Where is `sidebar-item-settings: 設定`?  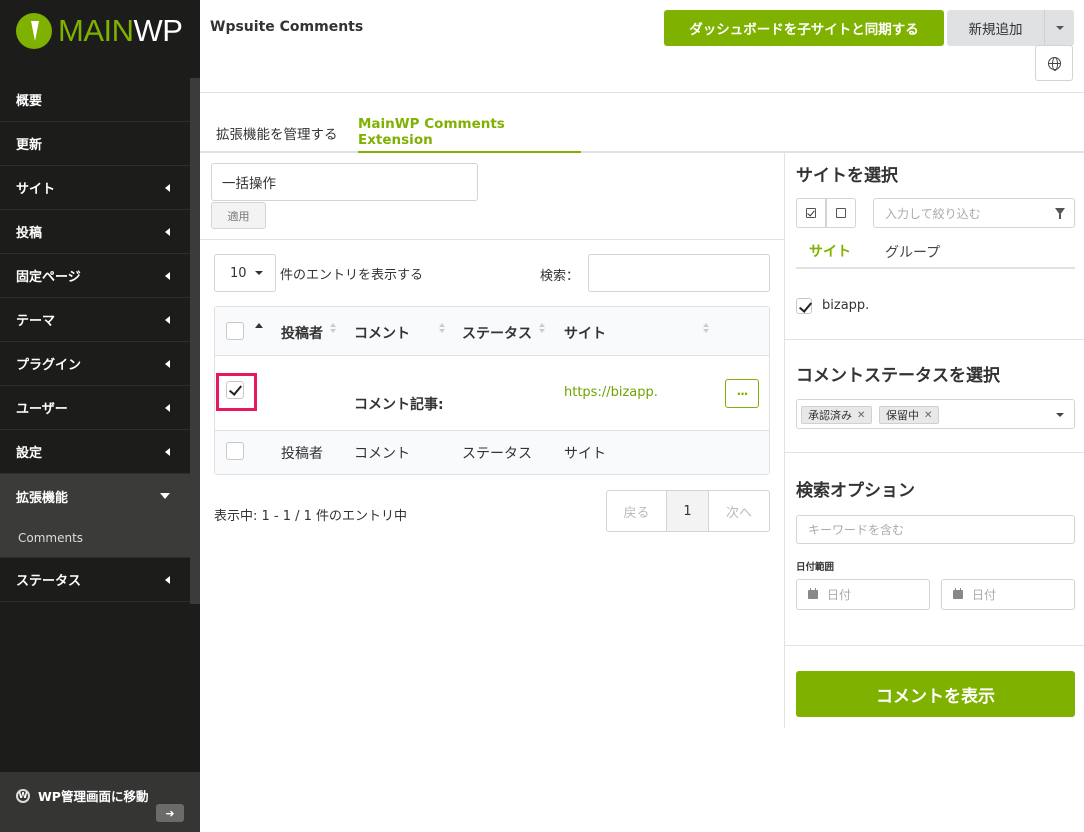 sidebar-item-settings: 設定 is located at coordinates (95, 452).